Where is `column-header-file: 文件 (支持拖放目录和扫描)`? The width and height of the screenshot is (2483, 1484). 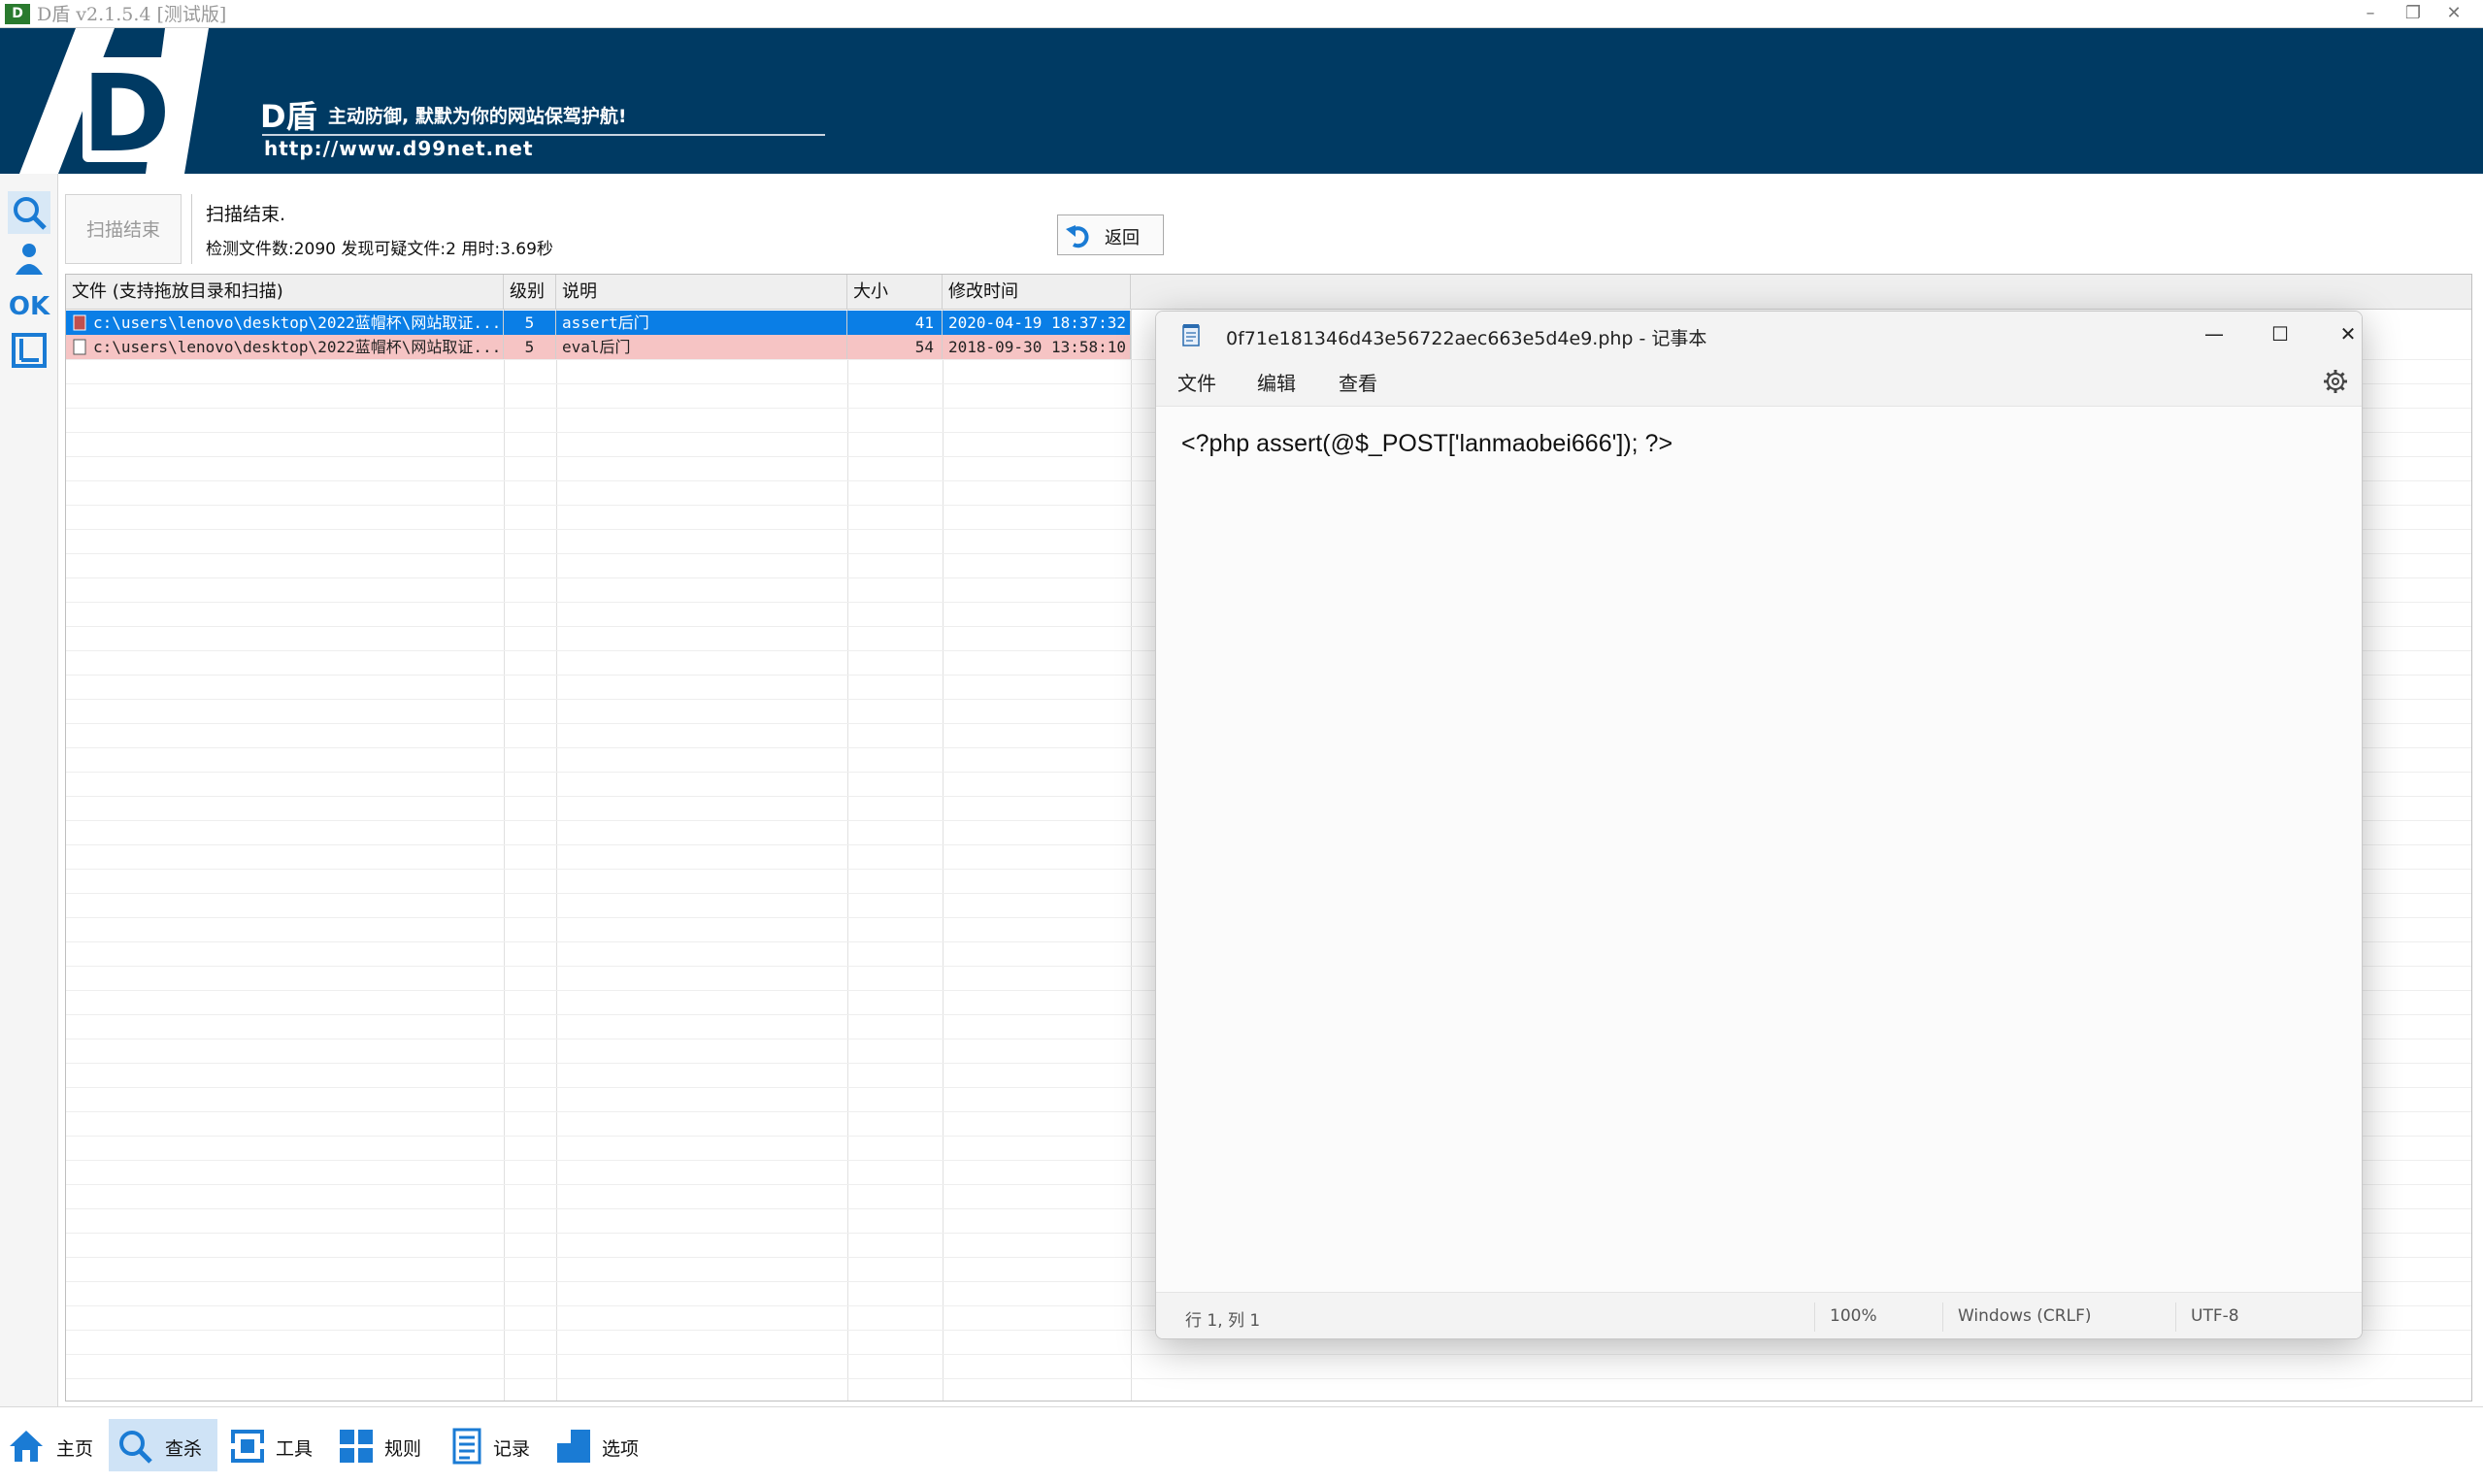
column-header-file: 文件 (支持拖放目录和扫描) is located at coordinates (285, 292).